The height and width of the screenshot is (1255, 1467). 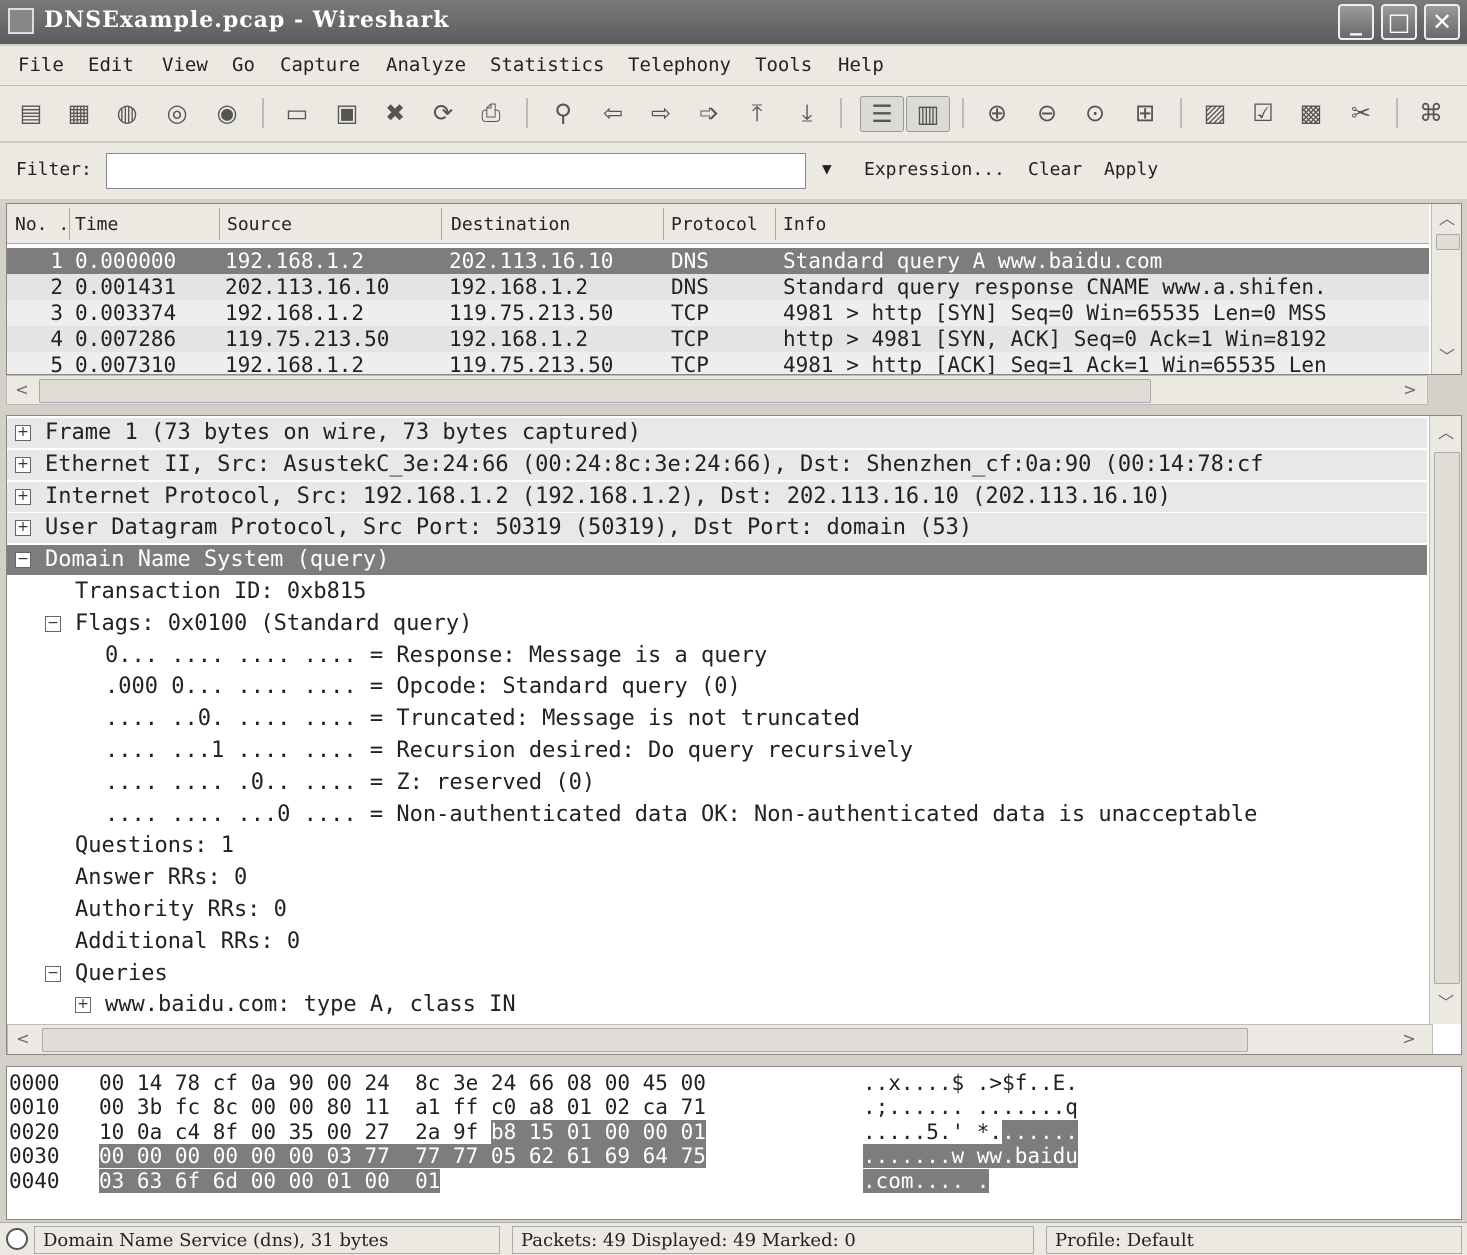 I want to click on column-header-info: Info, so click(x=804, y=224).